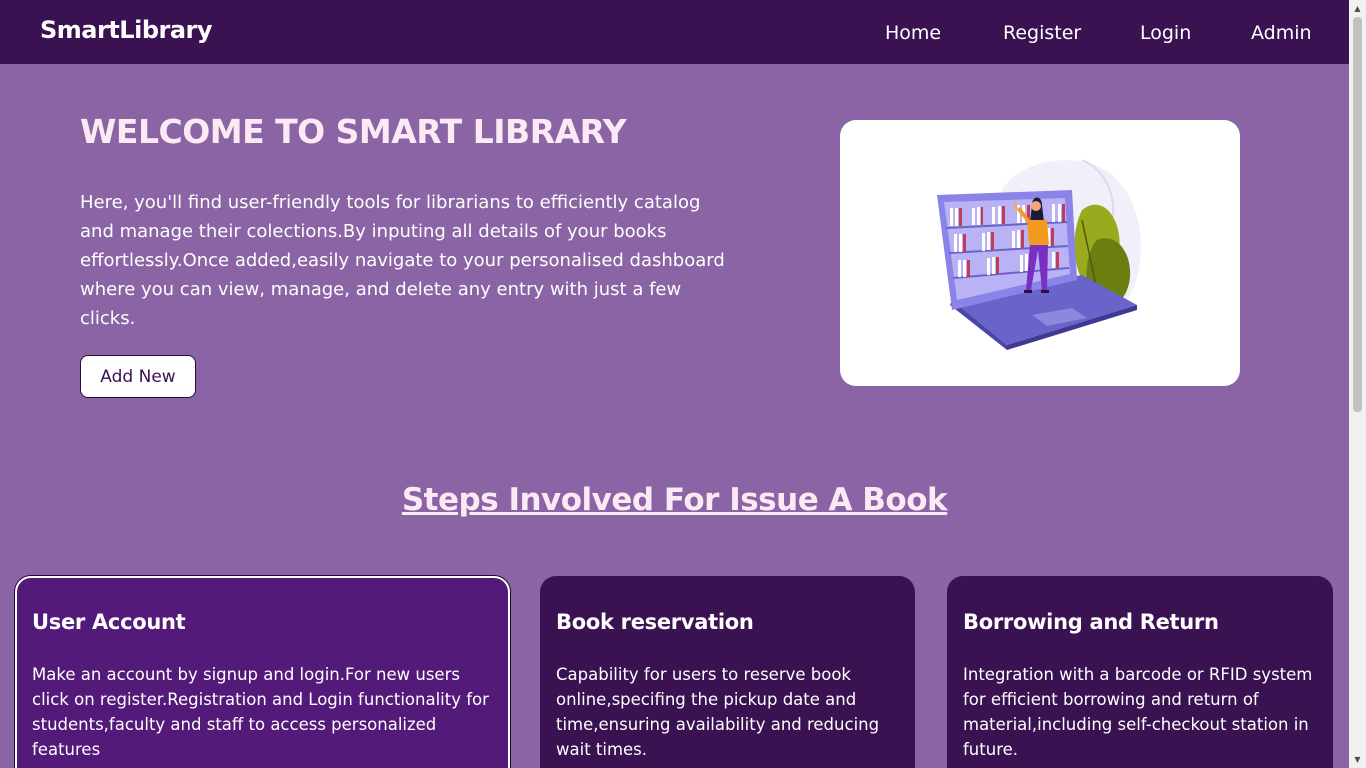  Describe the element at coordinates (1165, 33) in the screenshot. I see `nav-login-link: Login` at that location.